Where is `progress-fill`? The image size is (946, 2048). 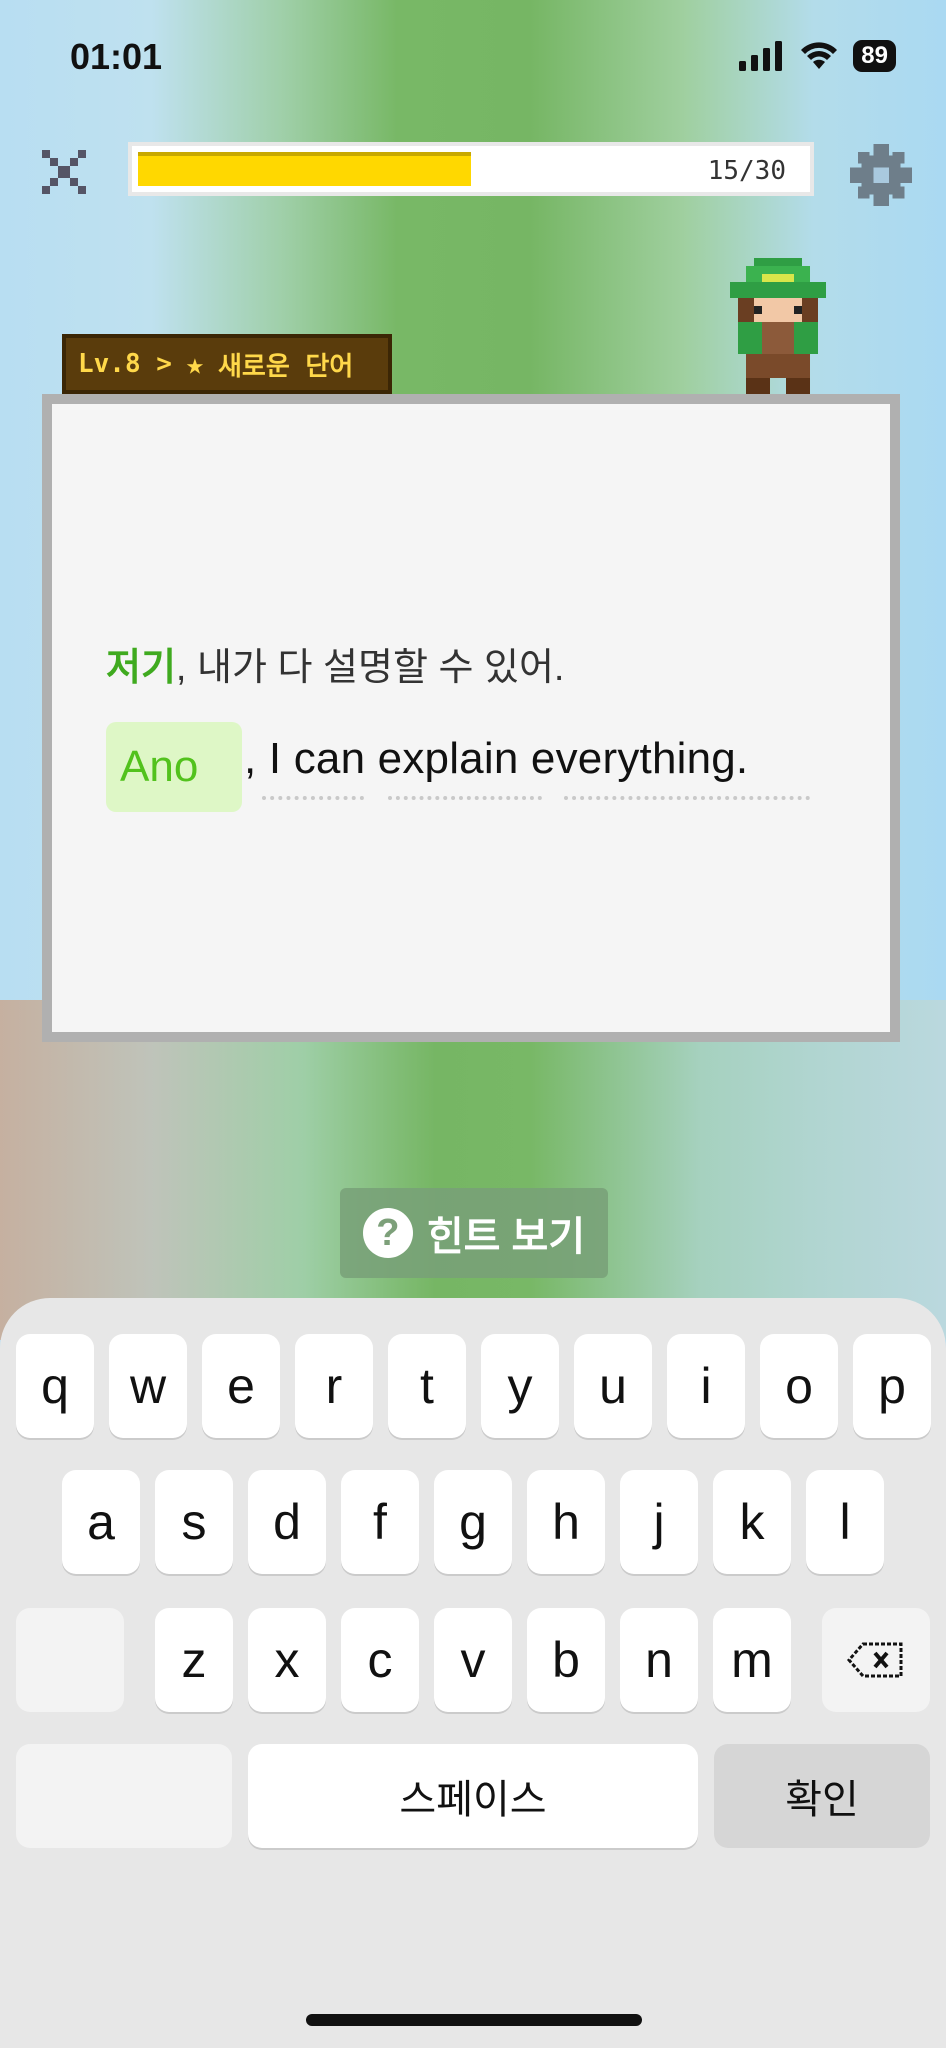
progress-fill is located at coordinates (304, 169).